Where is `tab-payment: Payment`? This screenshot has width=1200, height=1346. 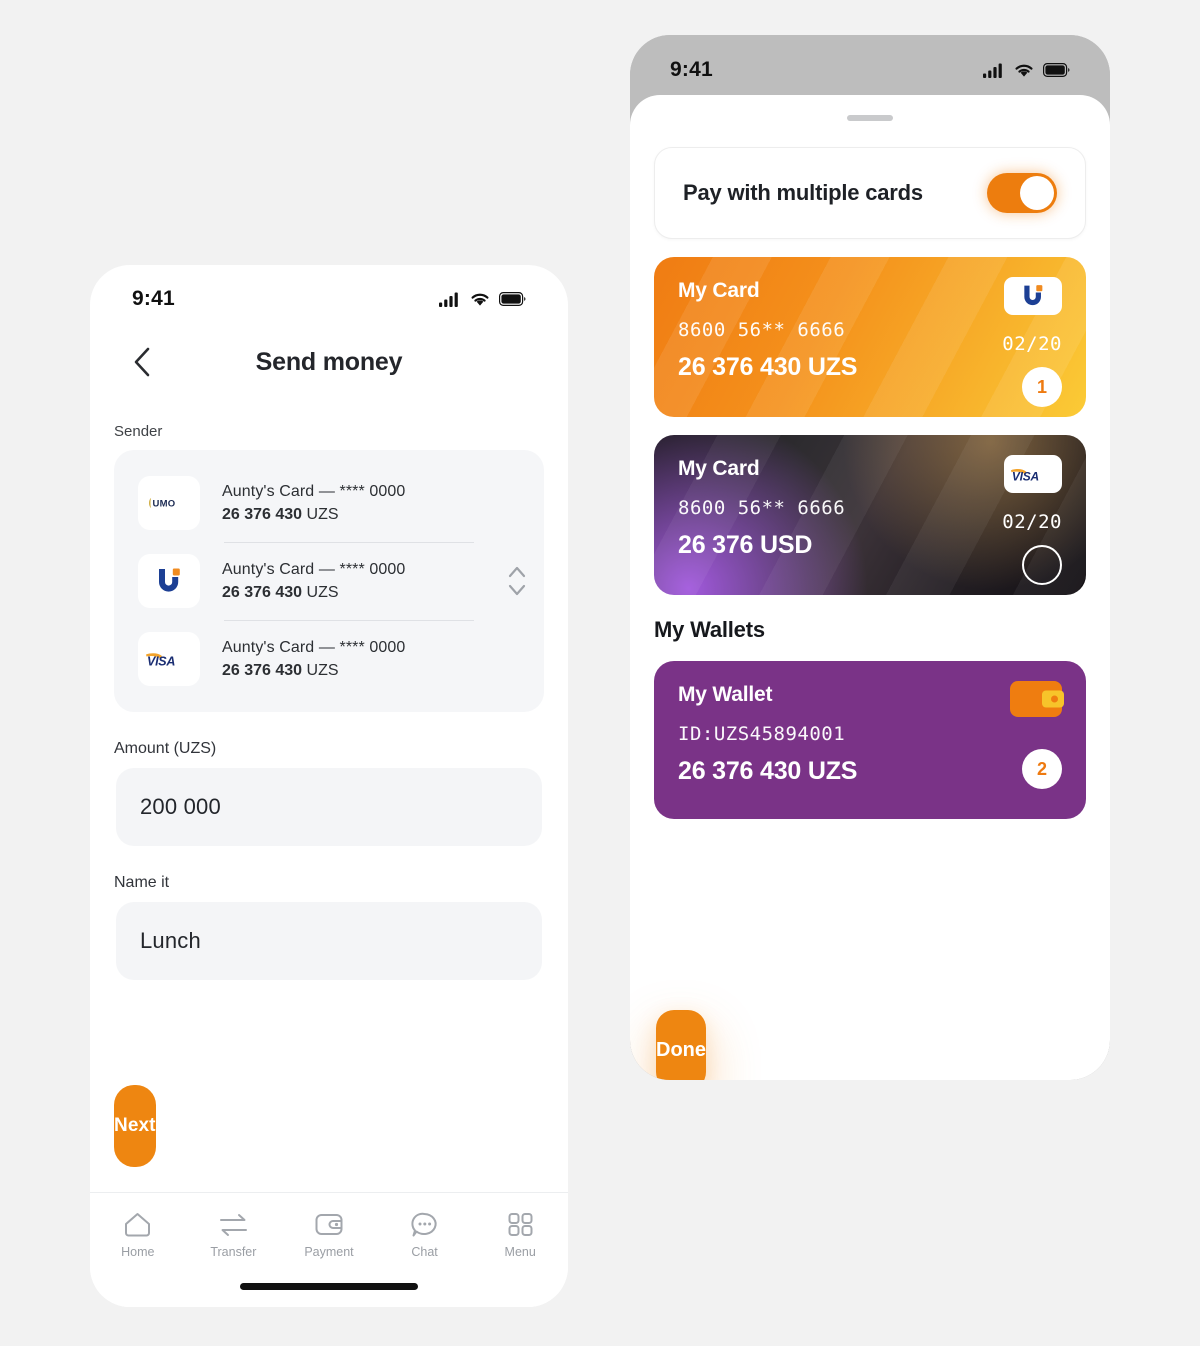
tab-payment: Payment is located at coordinates (329, 1235).